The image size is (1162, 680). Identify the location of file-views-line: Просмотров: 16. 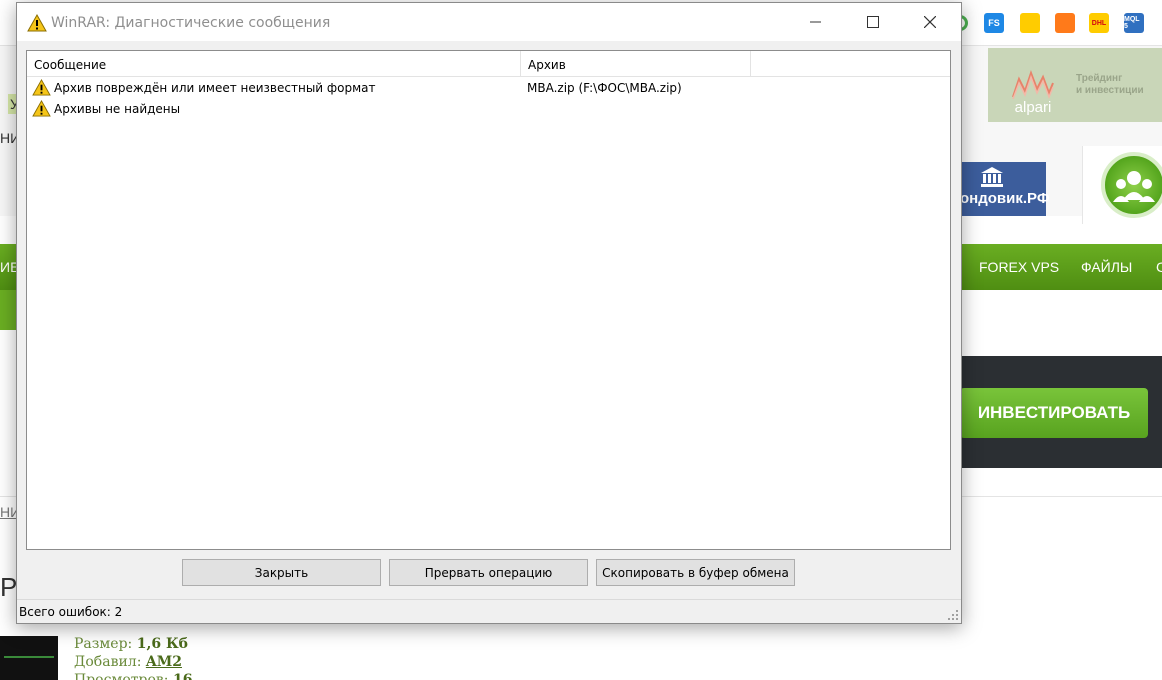
(133, 676).